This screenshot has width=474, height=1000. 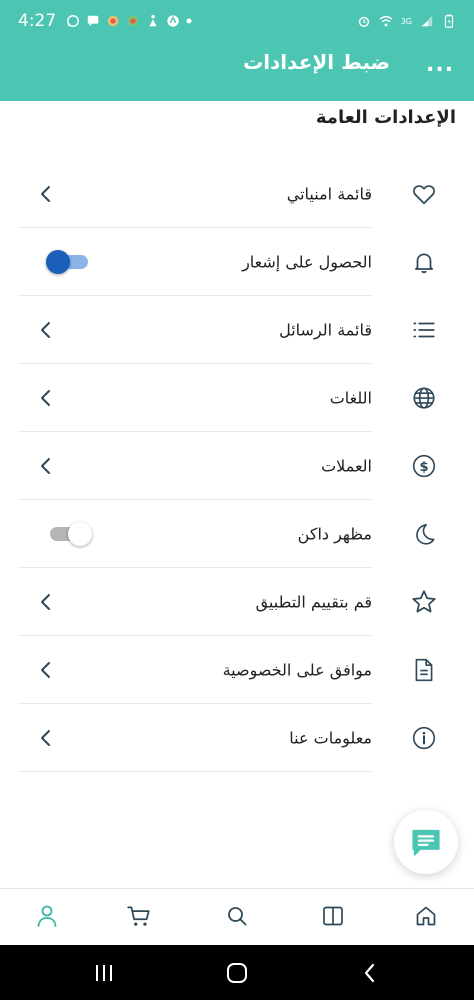 What do you see at coordinates (237, 71) in the screenshot?
I see `title-bar: ... ضبط الإعدادات` at bounding box center [237, 71].